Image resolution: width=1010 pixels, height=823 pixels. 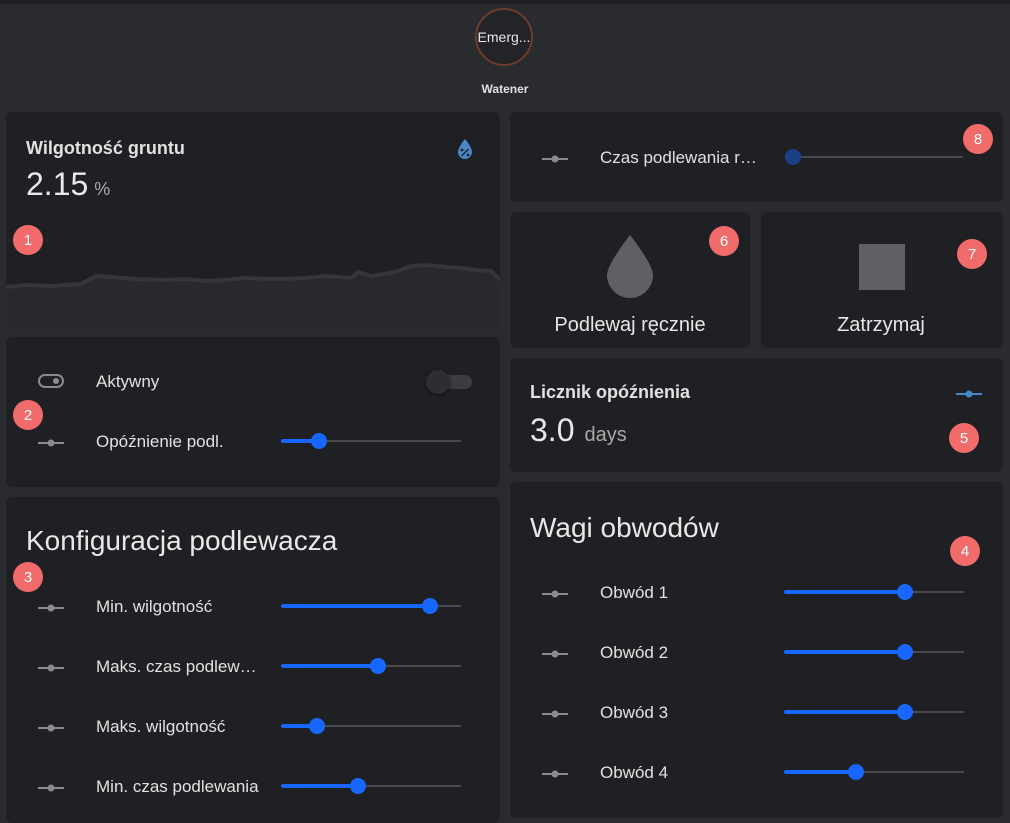 I want to click on soil-moisture-card: Wilgotność gruntu 2.15%, so click(x=253, y=219).